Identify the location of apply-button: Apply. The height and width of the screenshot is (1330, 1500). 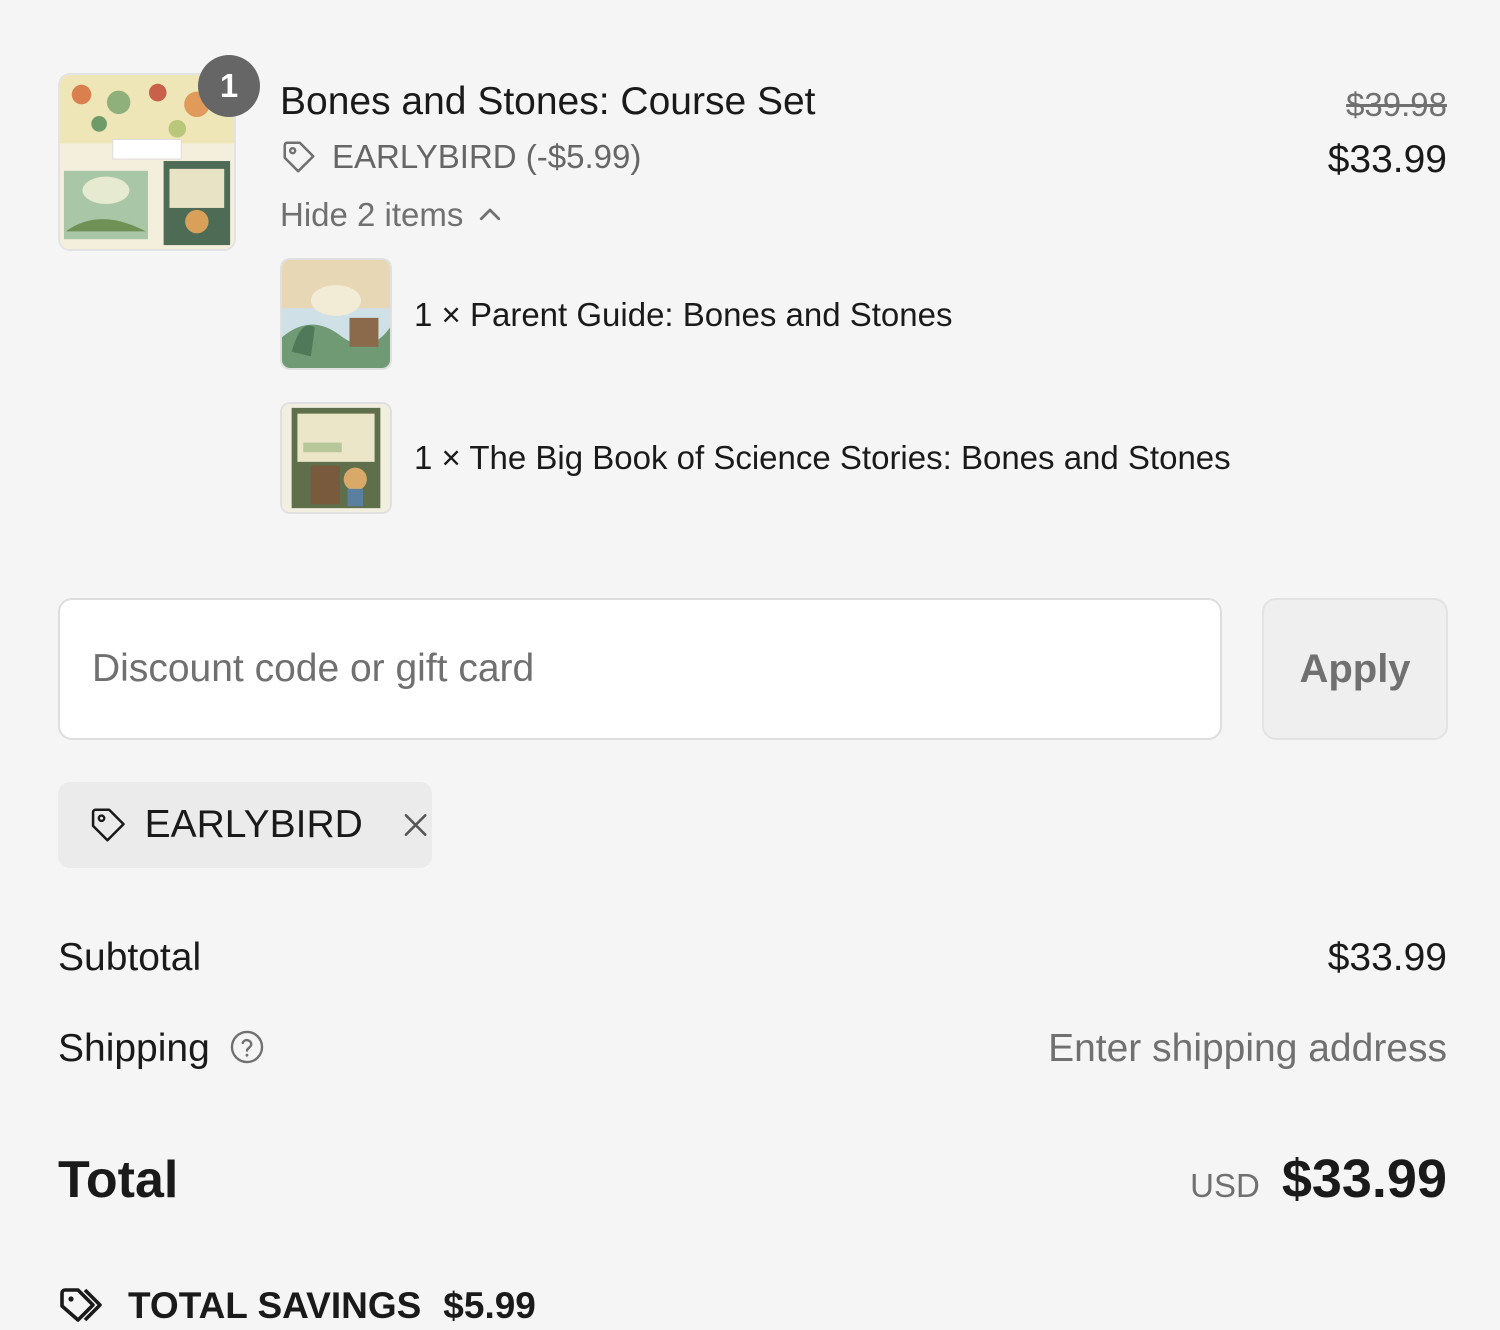
(1355, 669).